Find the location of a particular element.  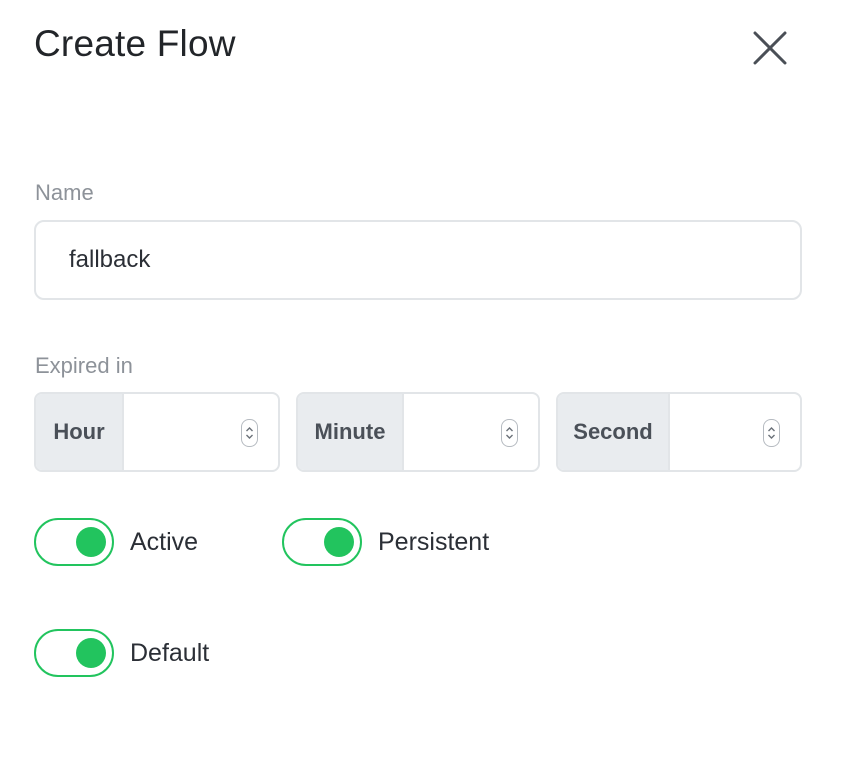

close-icon is located at coordinates (770, 48).